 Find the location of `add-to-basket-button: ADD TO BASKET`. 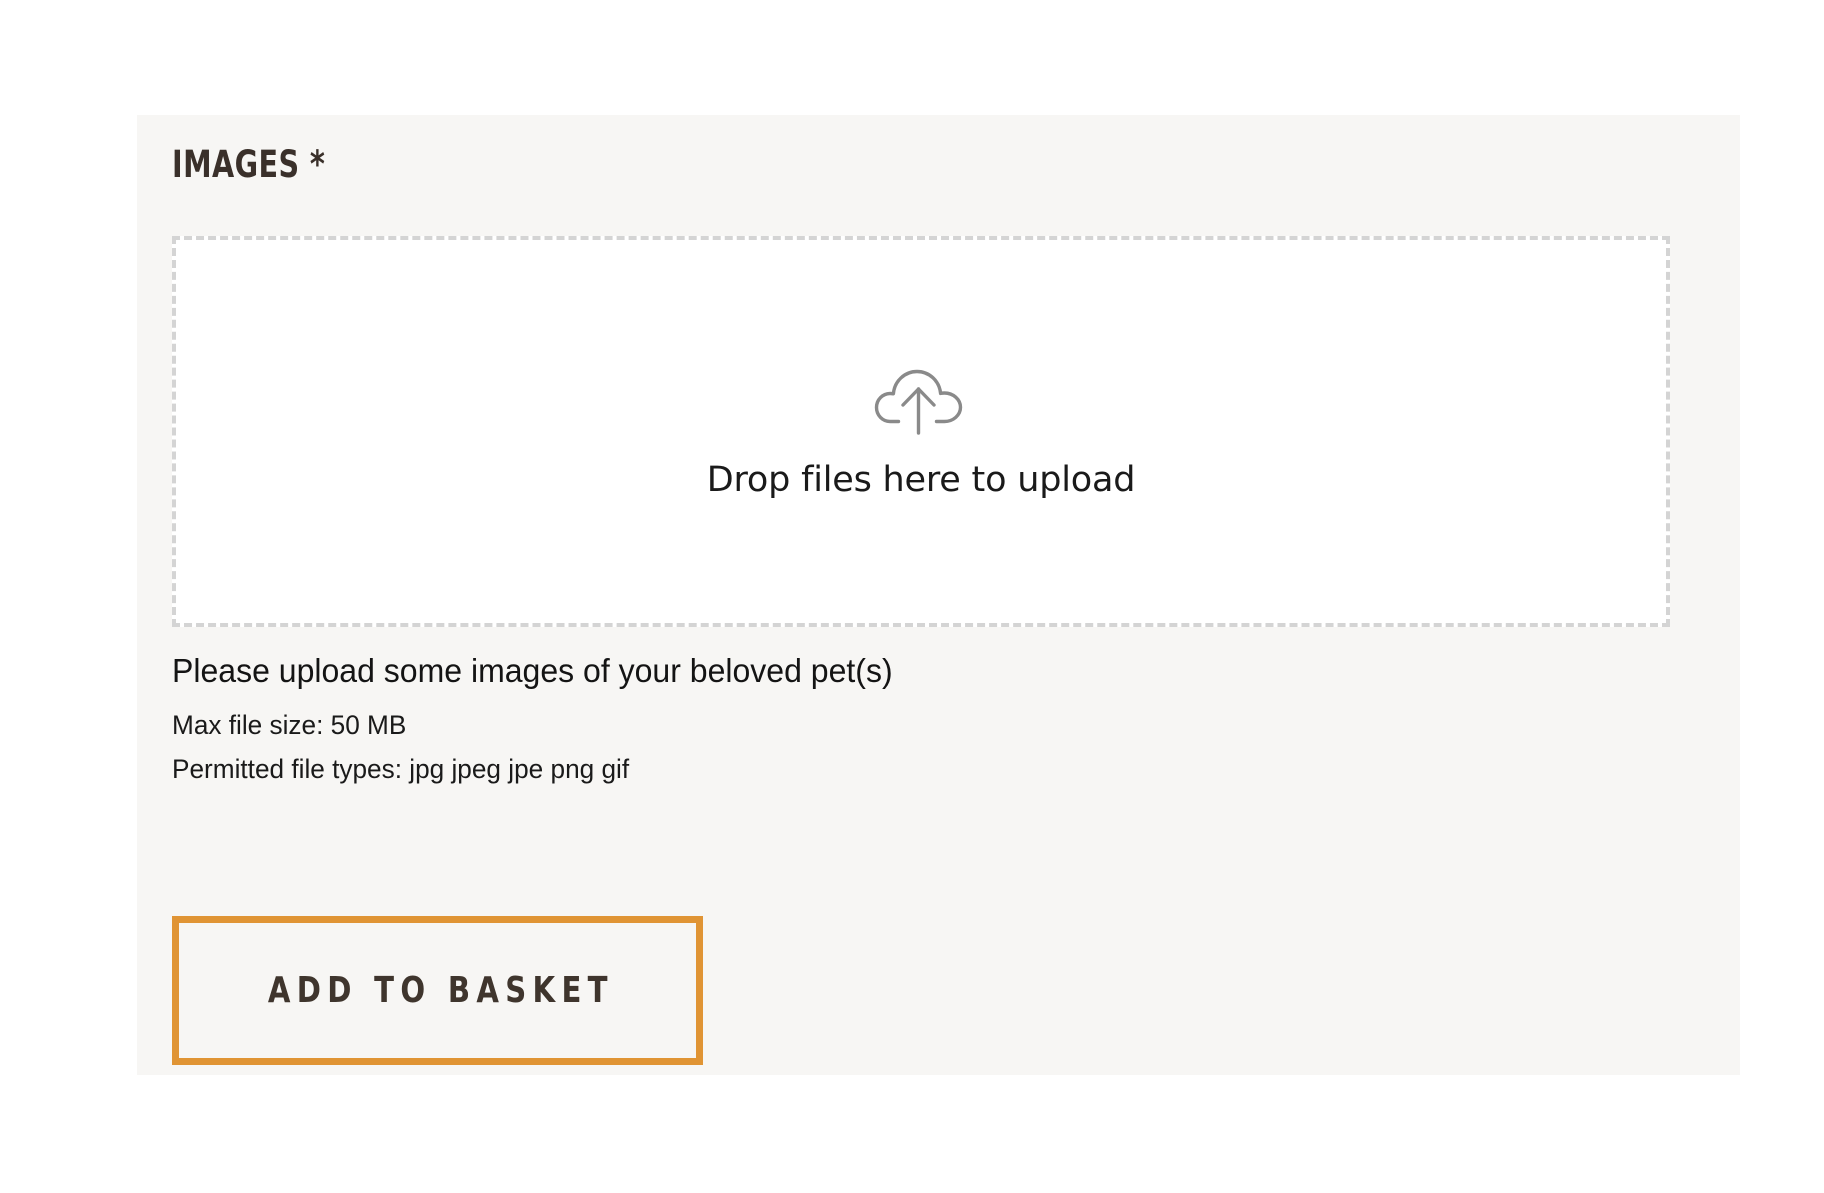

add-to-basket-button: ADD TO BASKET is located at coordinates (437, 990).